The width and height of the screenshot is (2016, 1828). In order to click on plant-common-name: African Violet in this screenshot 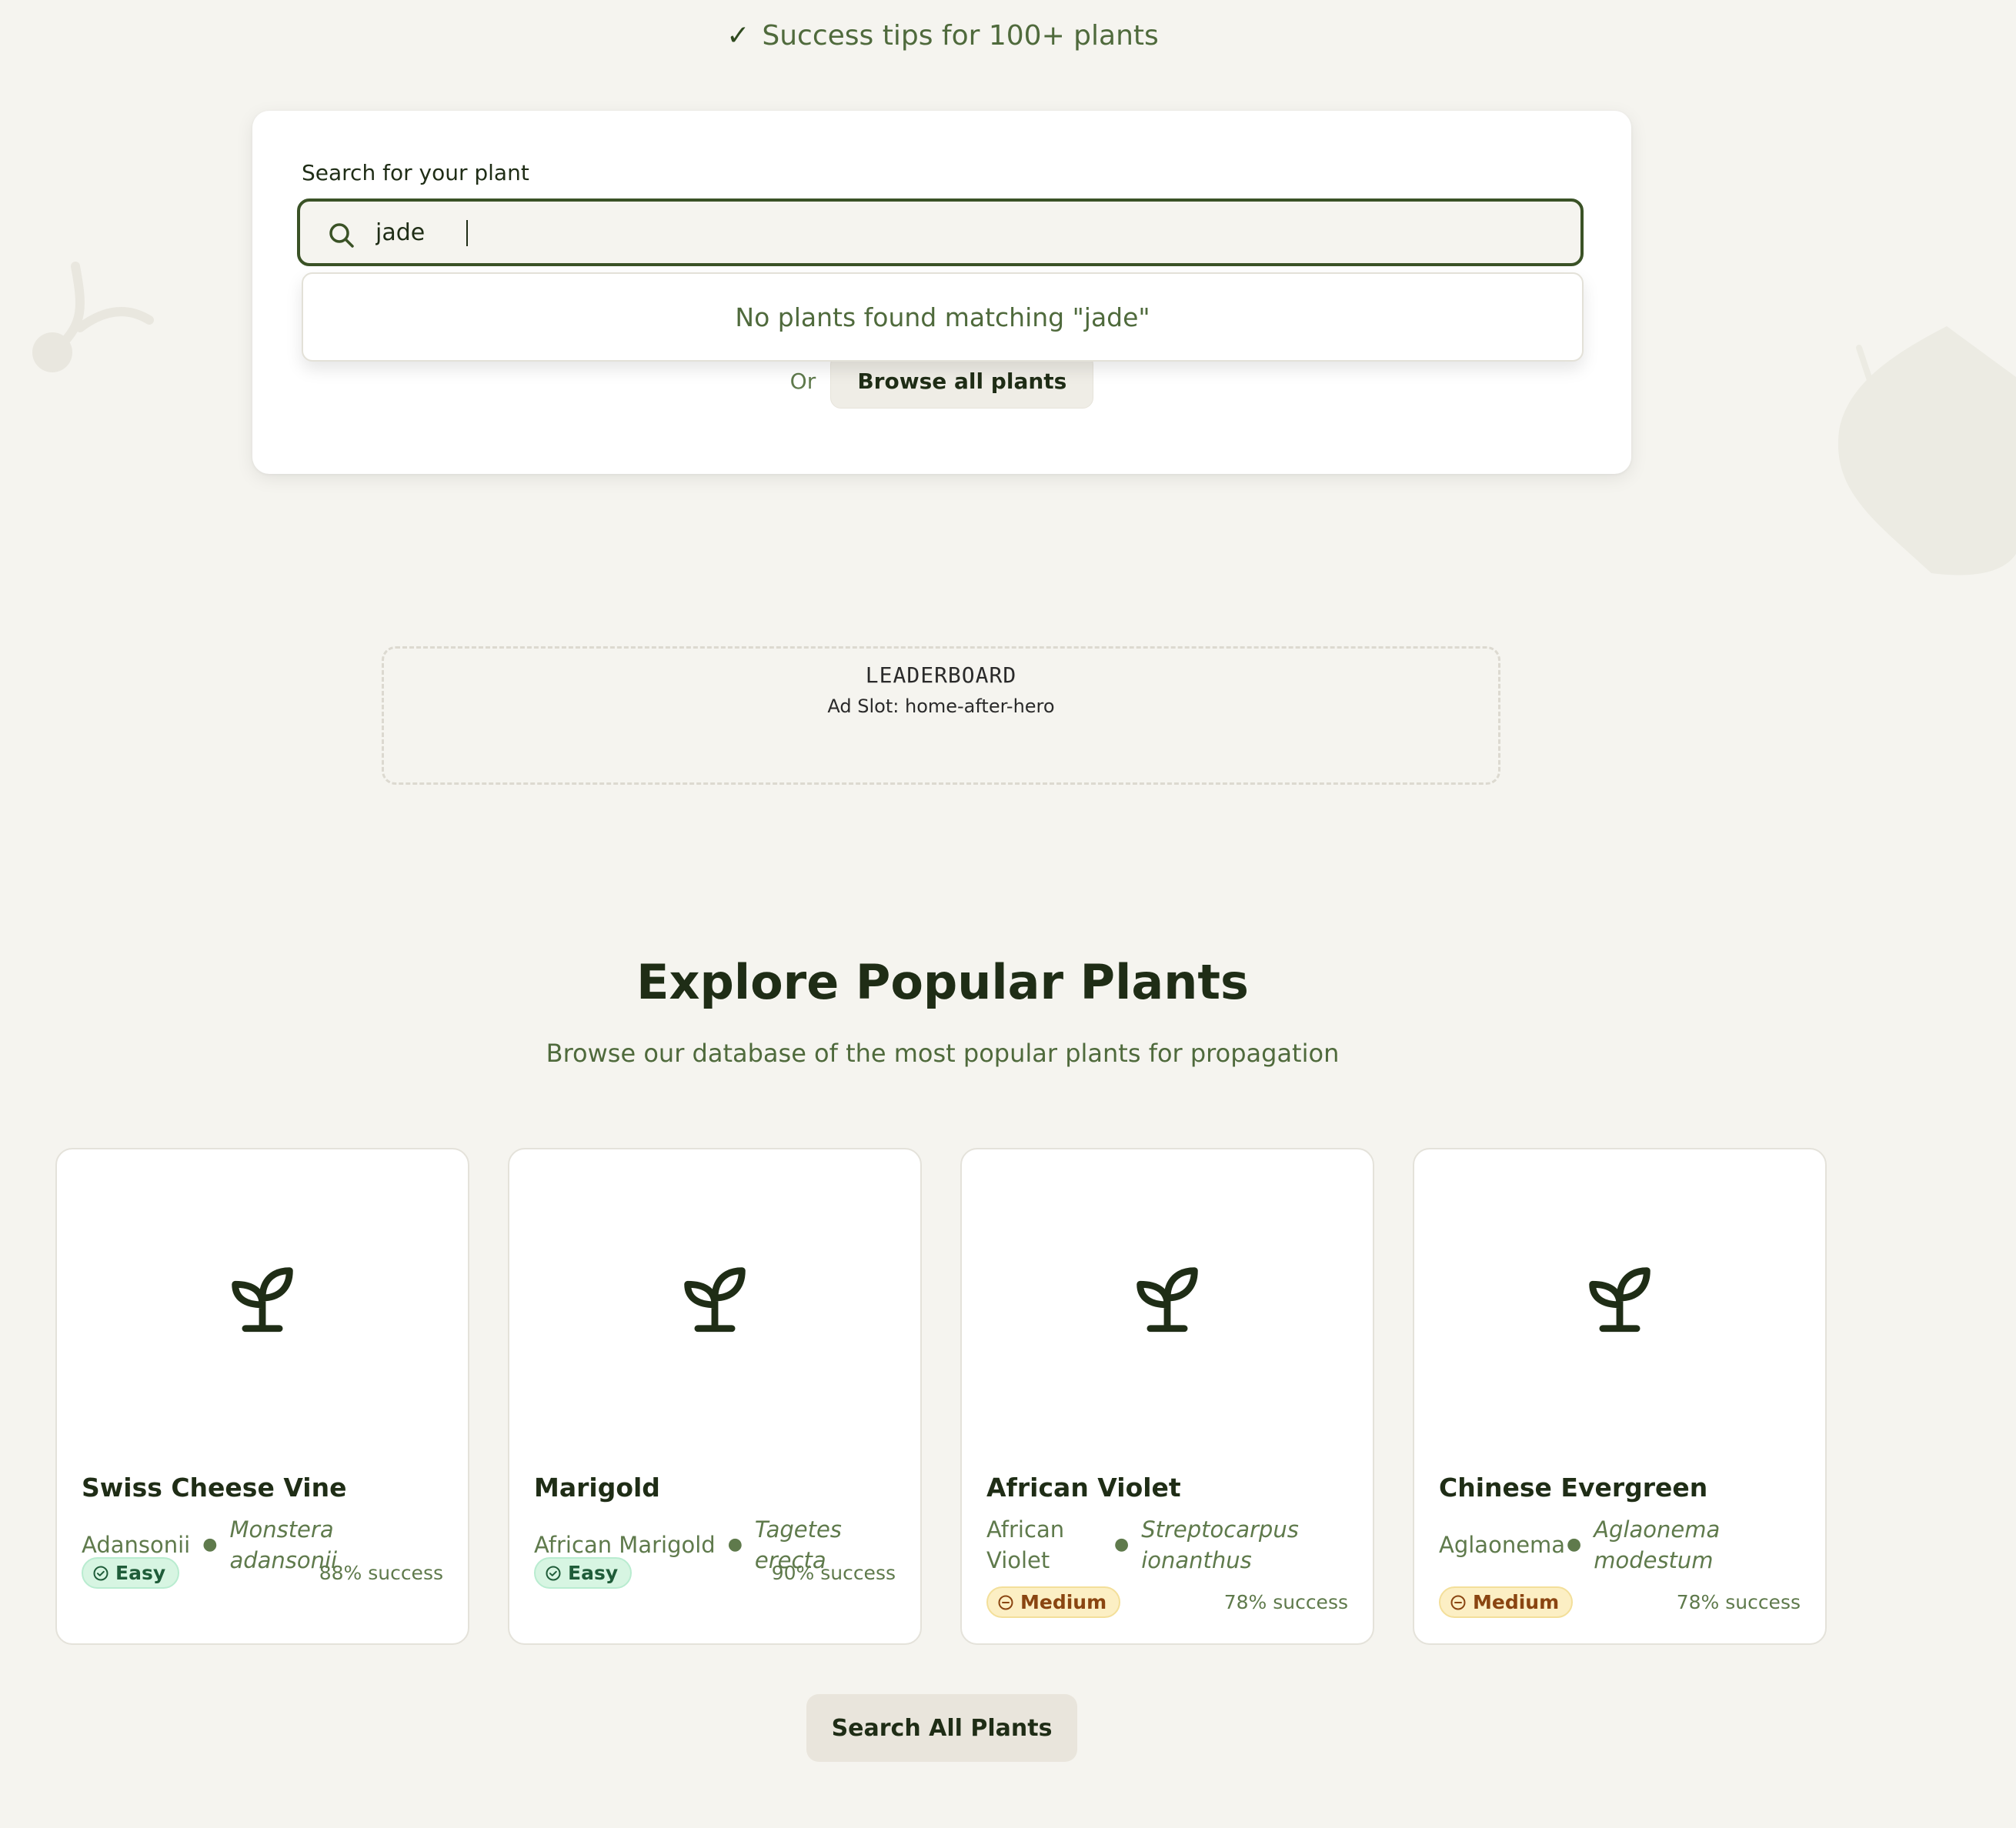, I will do `click(1025, 1544)`.